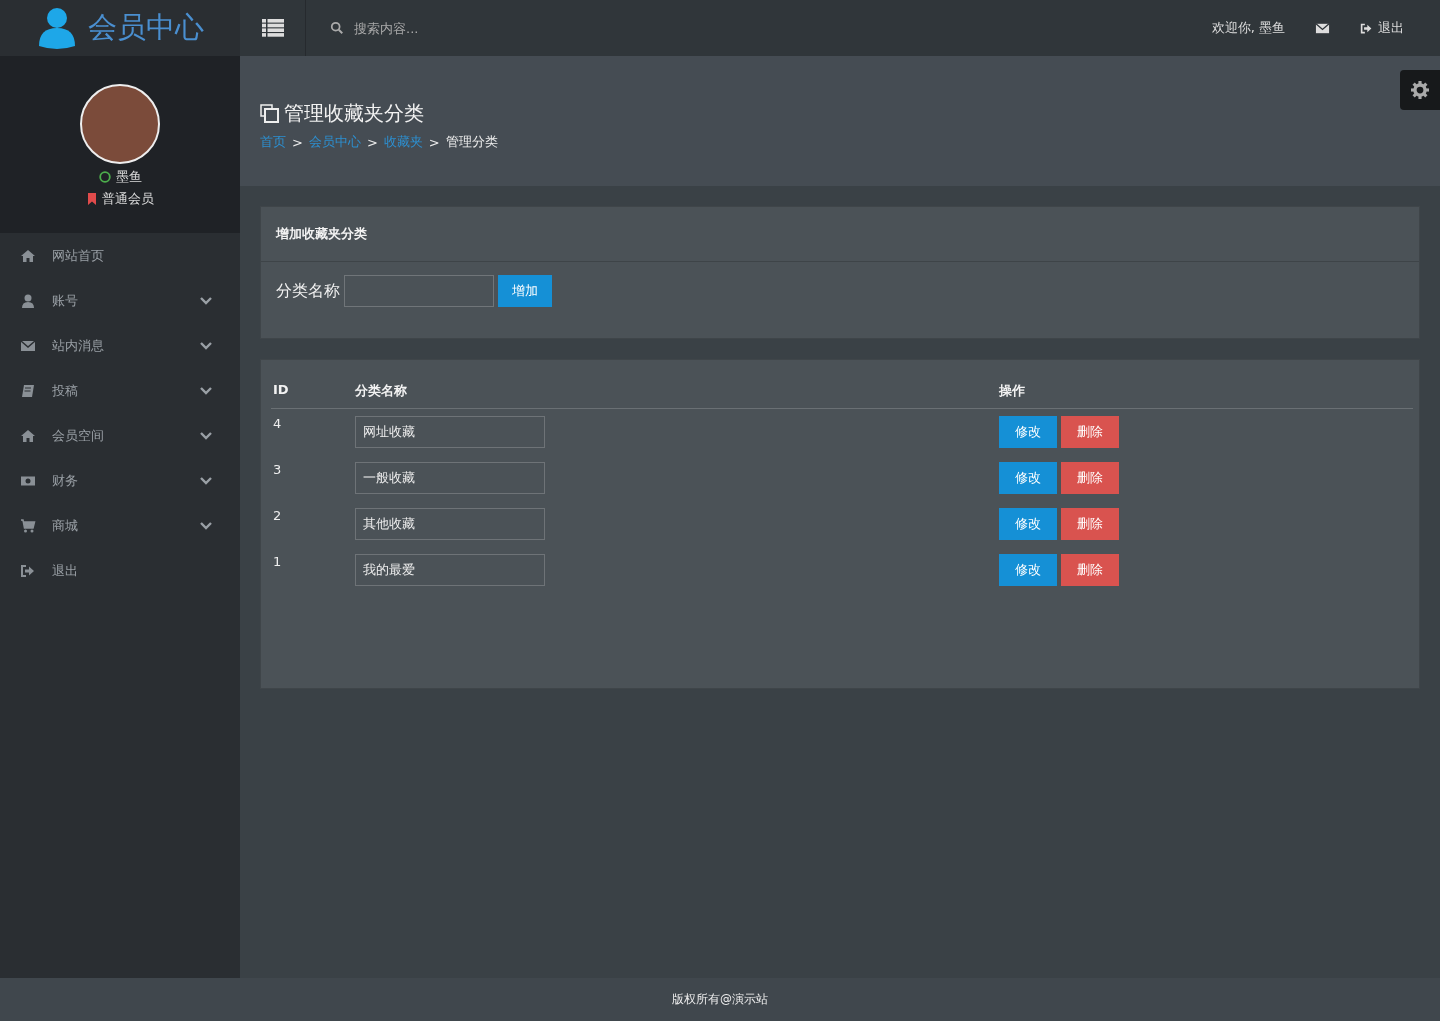 Image resolution: width=1440 pixels, height=1021 pixels. Describe the element at coordinates (120, 300) in the screenshot. I see `sidebar-item: 账号` at that location.